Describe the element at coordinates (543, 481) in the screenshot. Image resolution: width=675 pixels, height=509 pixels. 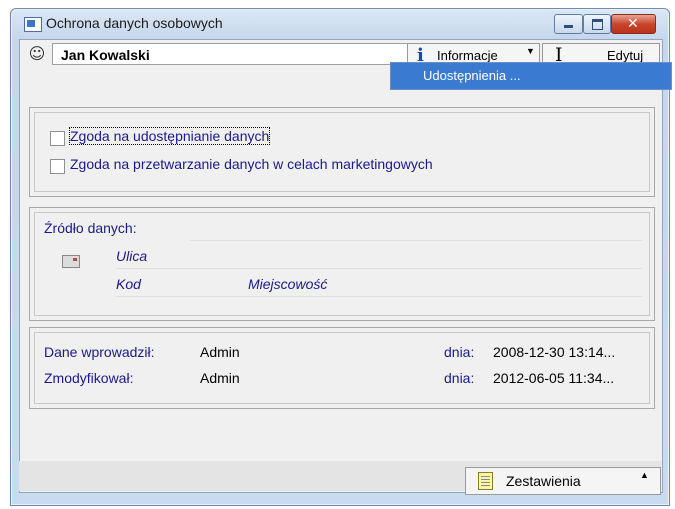
I see `summary-button-label: Zestawienia` at that location.